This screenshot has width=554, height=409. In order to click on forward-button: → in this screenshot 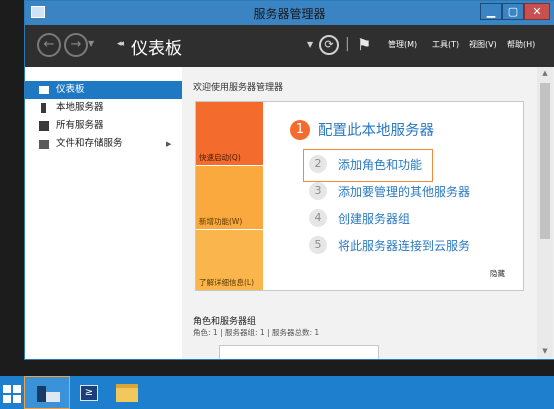, I will do `click(76, 45)`.